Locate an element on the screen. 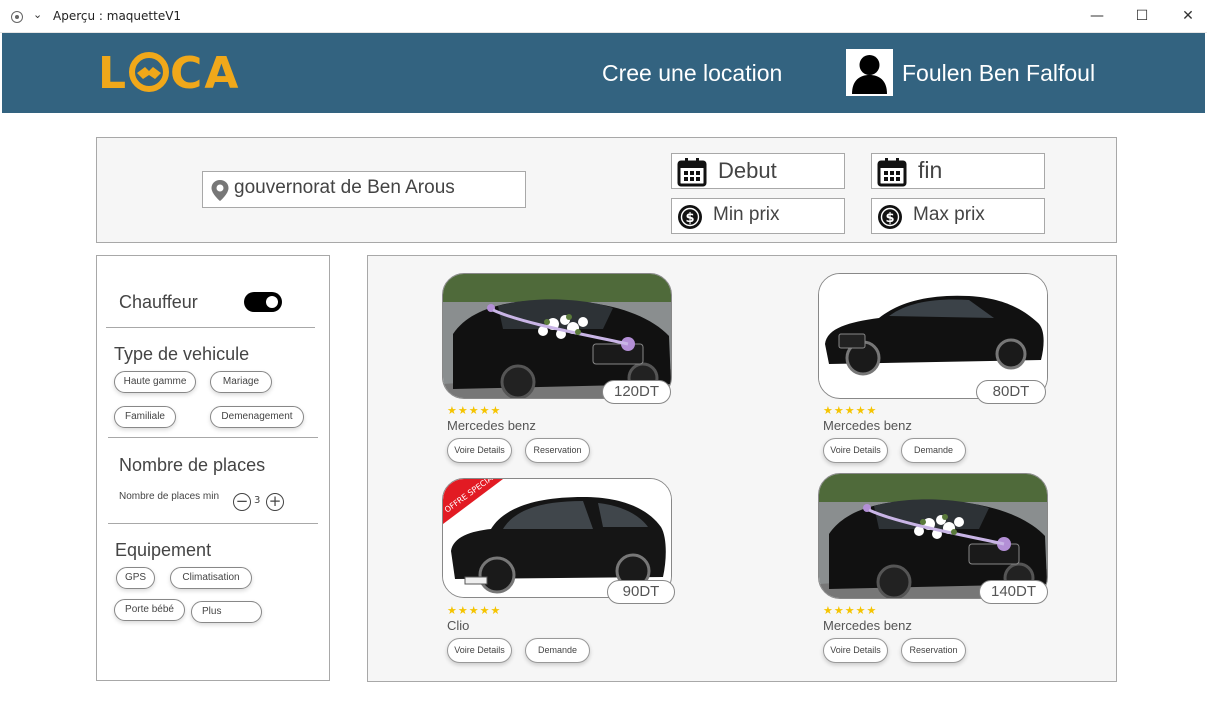 This screenshot has width=1207, height=712. equipment-title: Equipement is located at coordinates (163, 550).